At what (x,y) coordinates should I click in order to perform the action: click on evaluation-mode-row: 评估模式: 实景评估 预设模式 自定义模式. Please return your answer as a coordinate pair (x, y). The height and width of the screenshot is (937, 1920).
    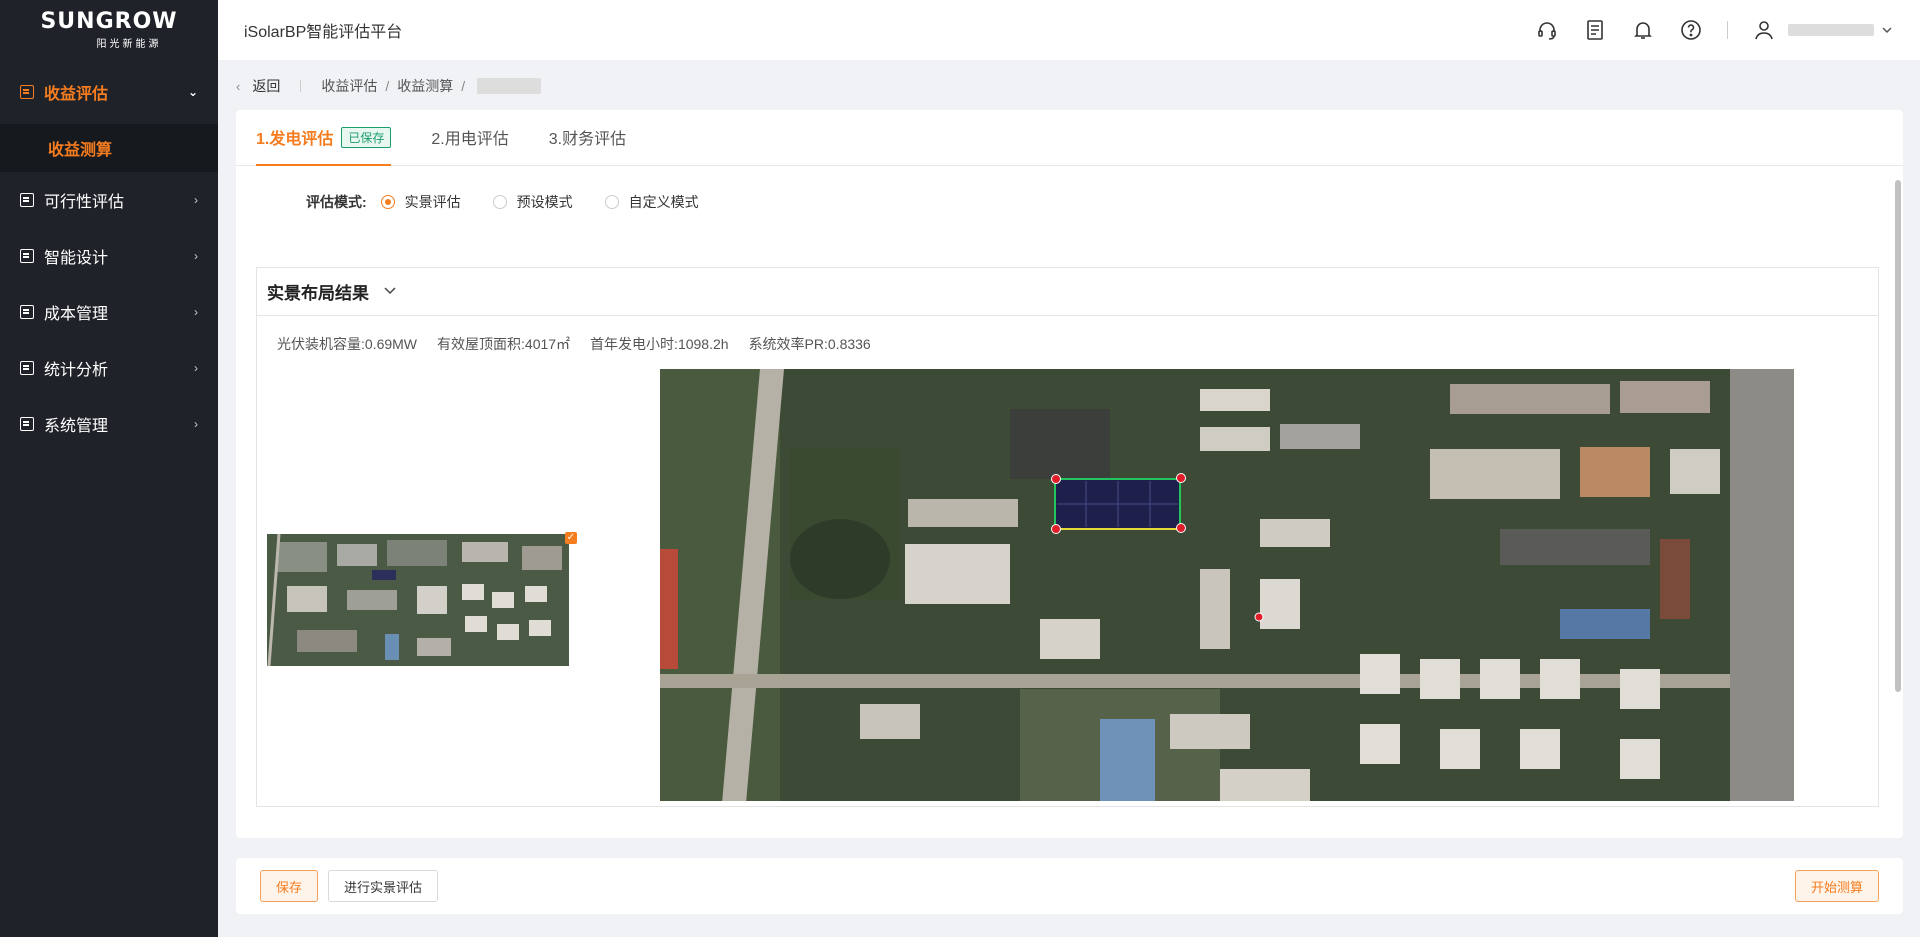
    Looking at the image, I should click on (518, 202).